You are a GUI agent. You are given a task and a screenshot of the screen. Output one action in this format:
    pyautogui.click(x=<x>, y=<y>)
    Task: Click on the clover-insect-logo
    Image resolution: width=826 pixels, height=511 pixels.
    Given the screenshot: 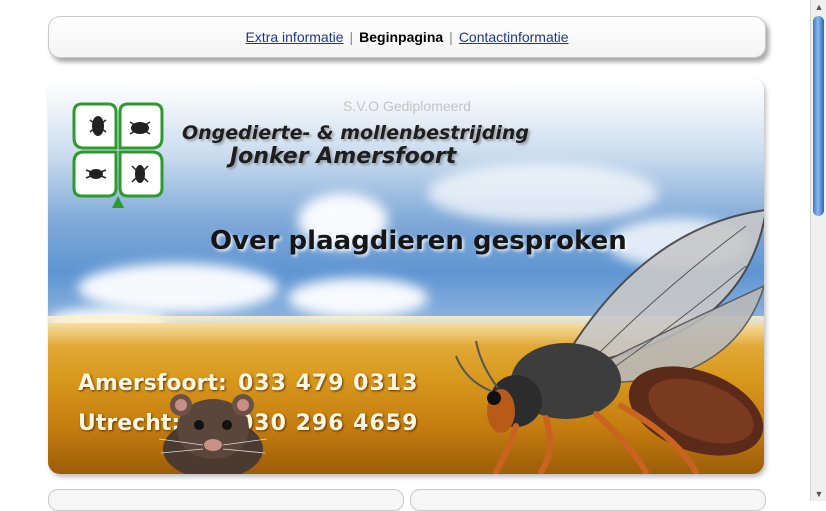 What is the action you would take?
    pyautogui.click(x=118, y=155)
    